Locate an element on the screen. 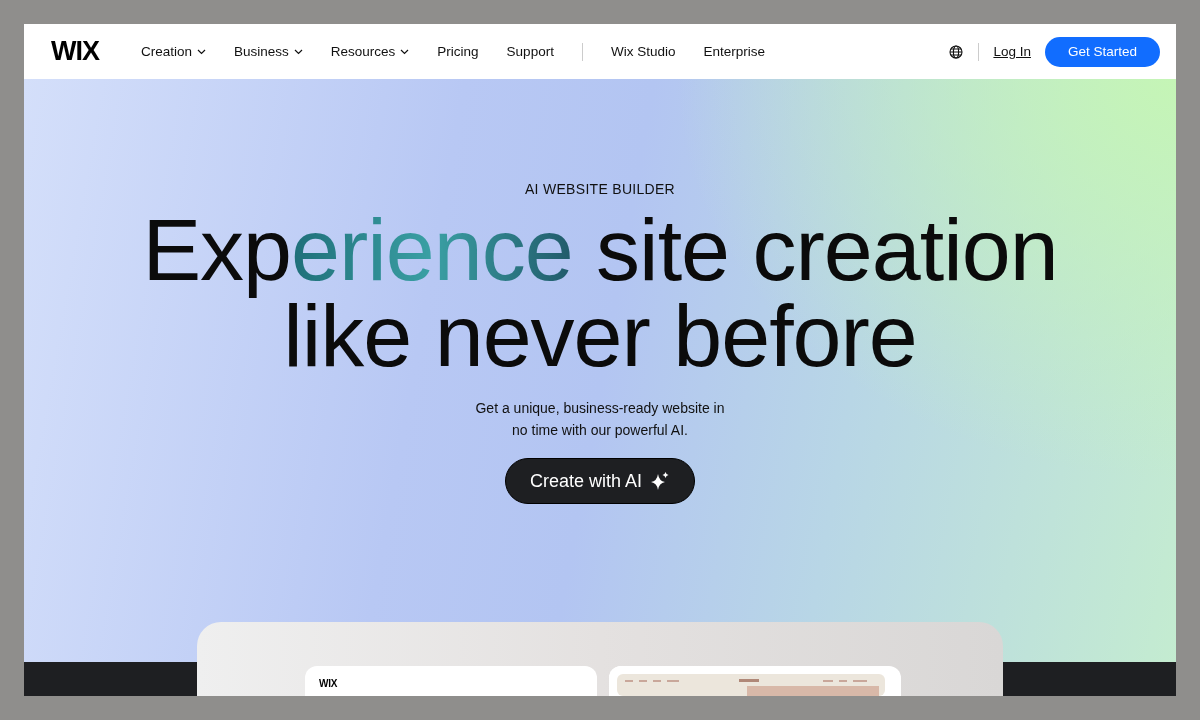 The image size is (1200, 720). logo: WIX is located at coordinates (75, 51).